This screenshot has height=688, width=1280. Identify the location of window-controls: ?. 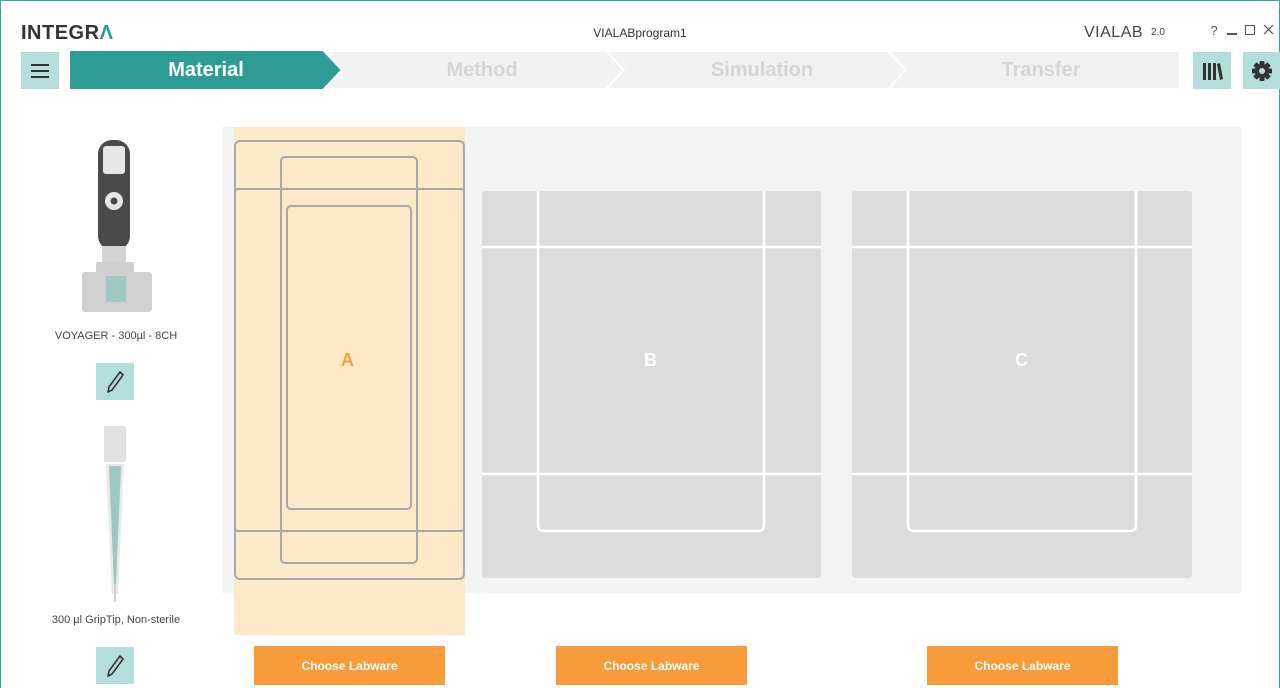
(1241, 30).